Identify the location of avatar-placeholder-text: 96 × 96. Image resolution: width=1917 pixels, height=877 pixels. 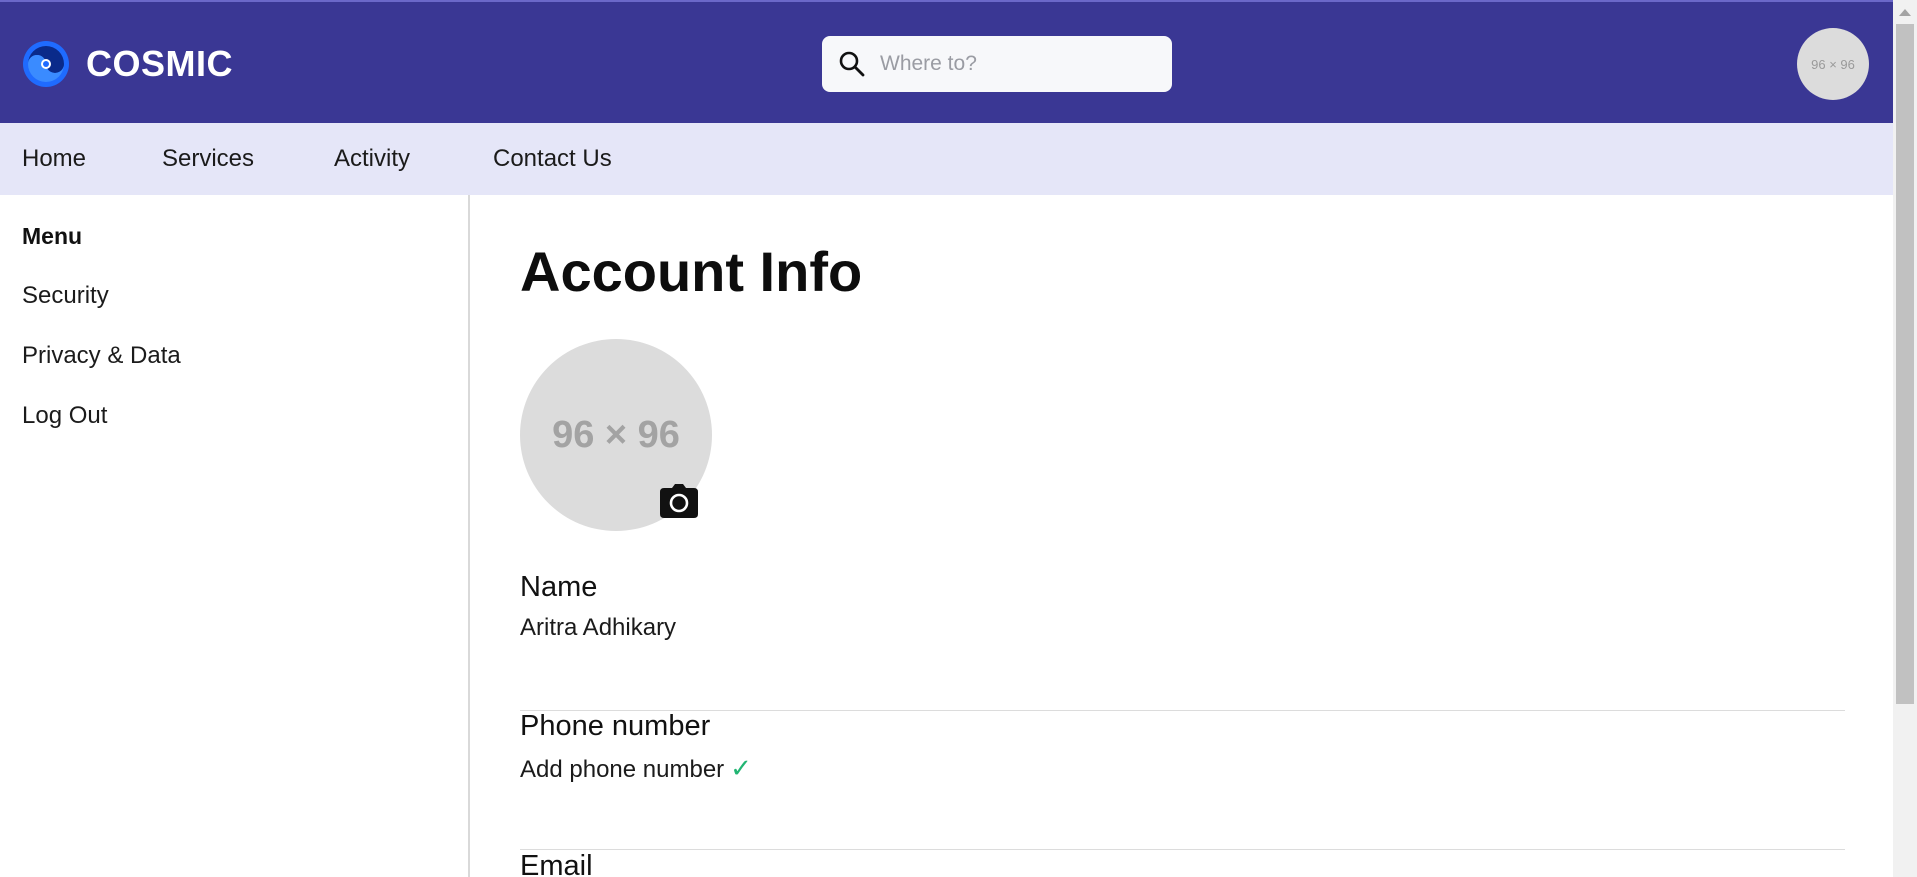
(1833, 64).